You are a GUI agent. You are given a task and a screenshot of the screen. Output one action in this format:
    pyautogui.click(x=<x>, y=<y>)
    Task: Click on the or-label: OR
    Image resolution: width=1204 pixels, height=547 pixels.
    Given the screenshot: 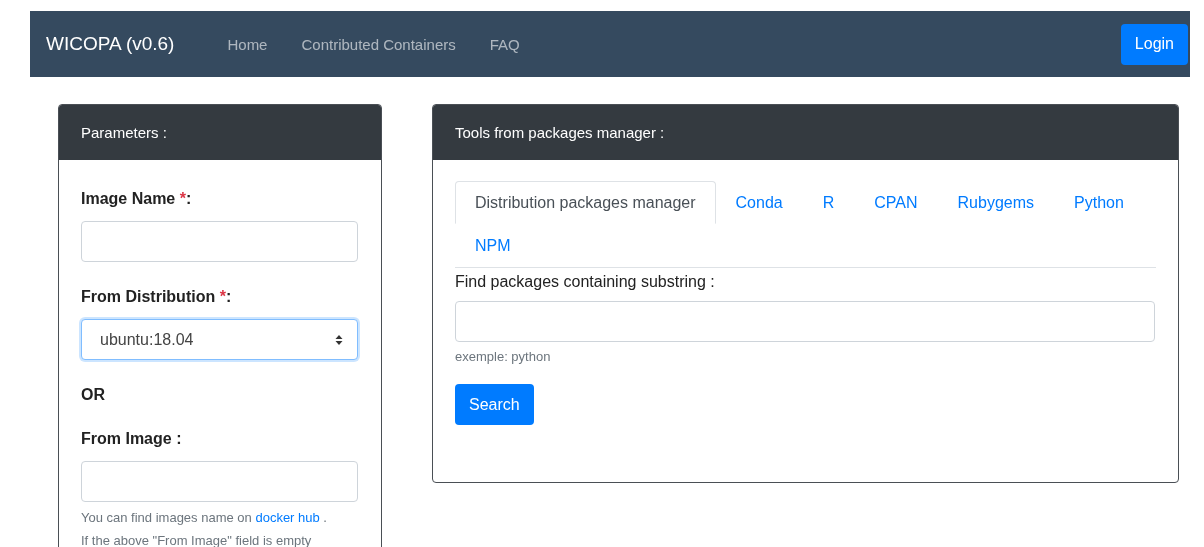 What is the action you would take?
    pyautogui.click(x=93, y=395)
    